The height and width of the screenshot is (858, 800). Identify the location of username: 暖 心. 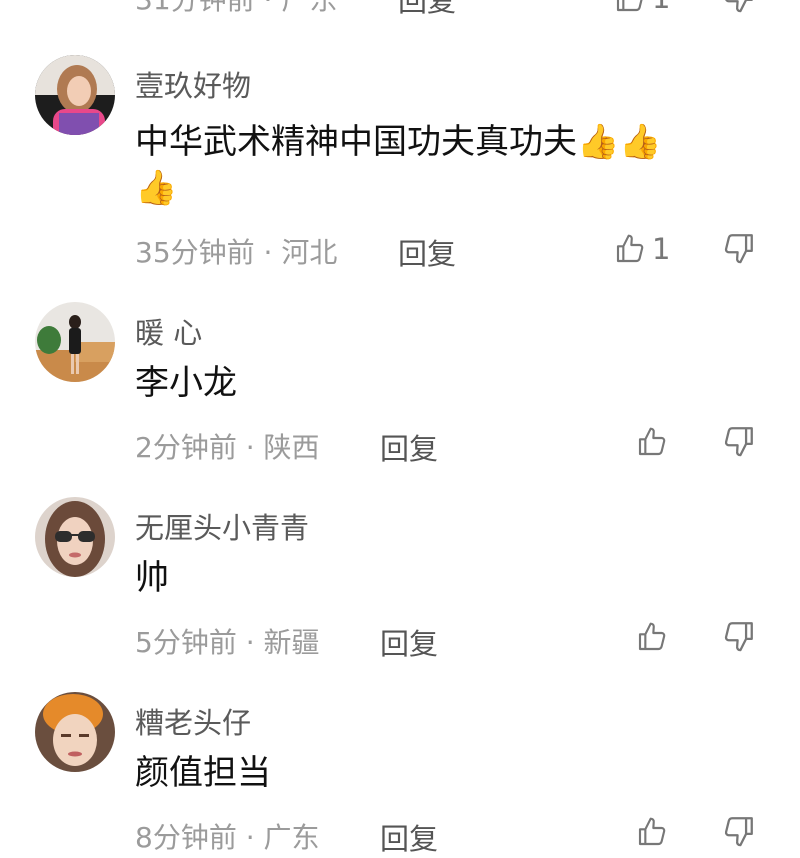
(168, 331).